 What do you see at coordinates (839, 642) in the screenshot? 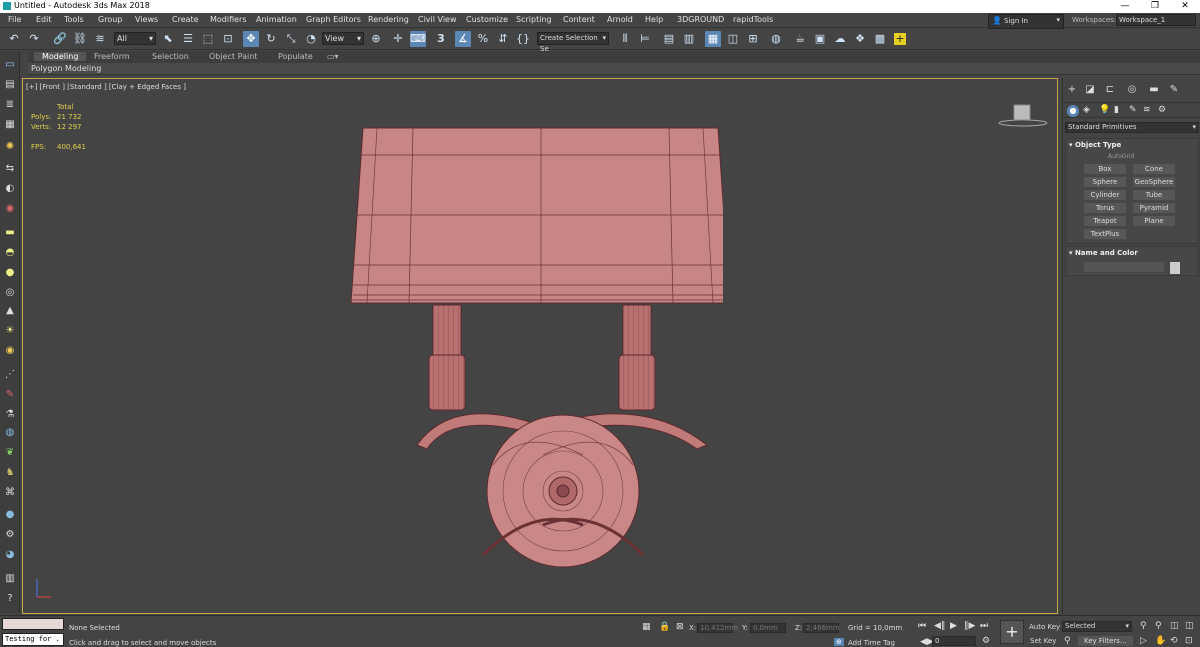
I see `time-tag-icon: ⊕` at bounding box center [839, 642].